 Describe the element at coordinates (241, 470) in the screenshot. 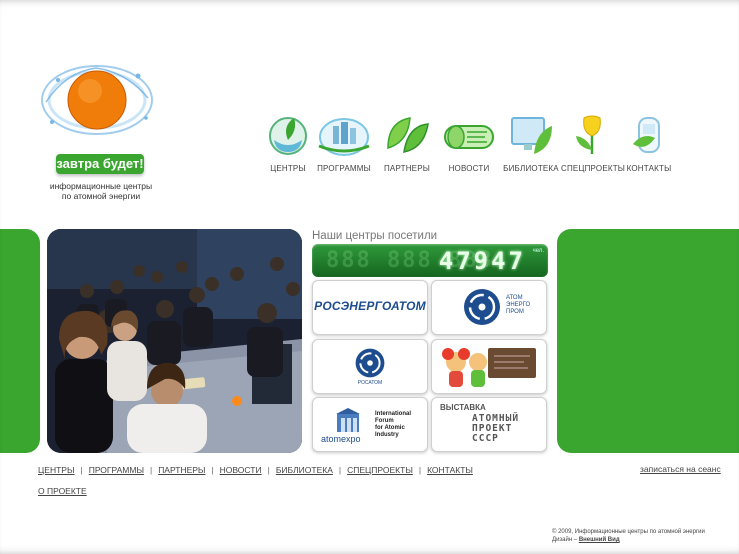

I see `footer-link-news: НОВОСТИ` at that location.